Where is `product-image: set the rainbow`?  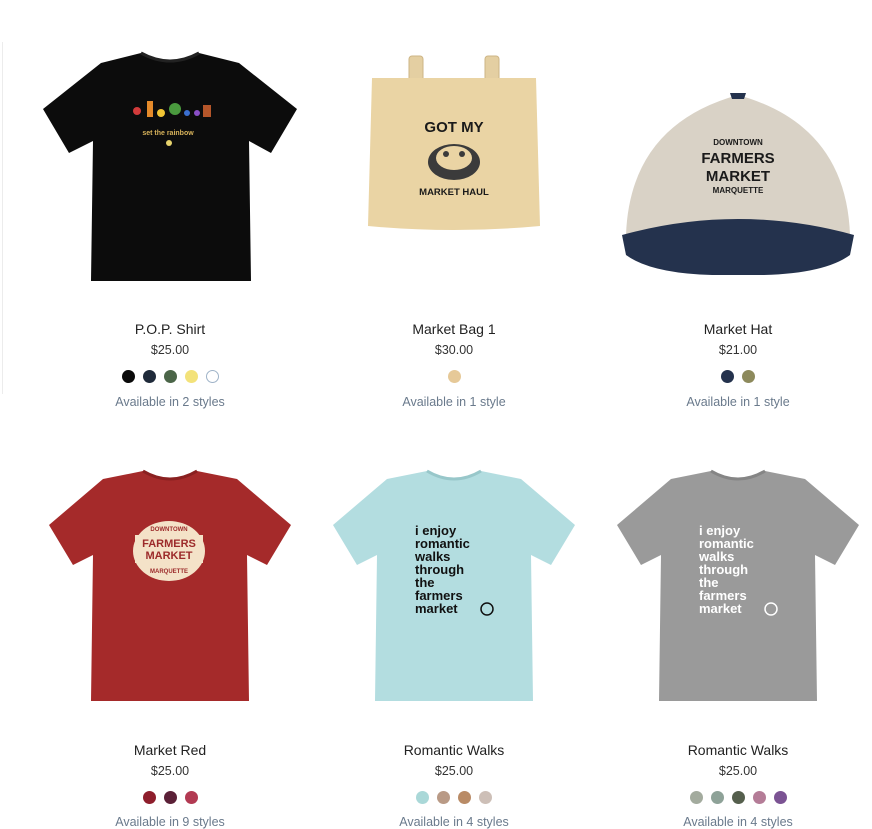
product-image: set the rainbow is located at coordinates (170, 165).